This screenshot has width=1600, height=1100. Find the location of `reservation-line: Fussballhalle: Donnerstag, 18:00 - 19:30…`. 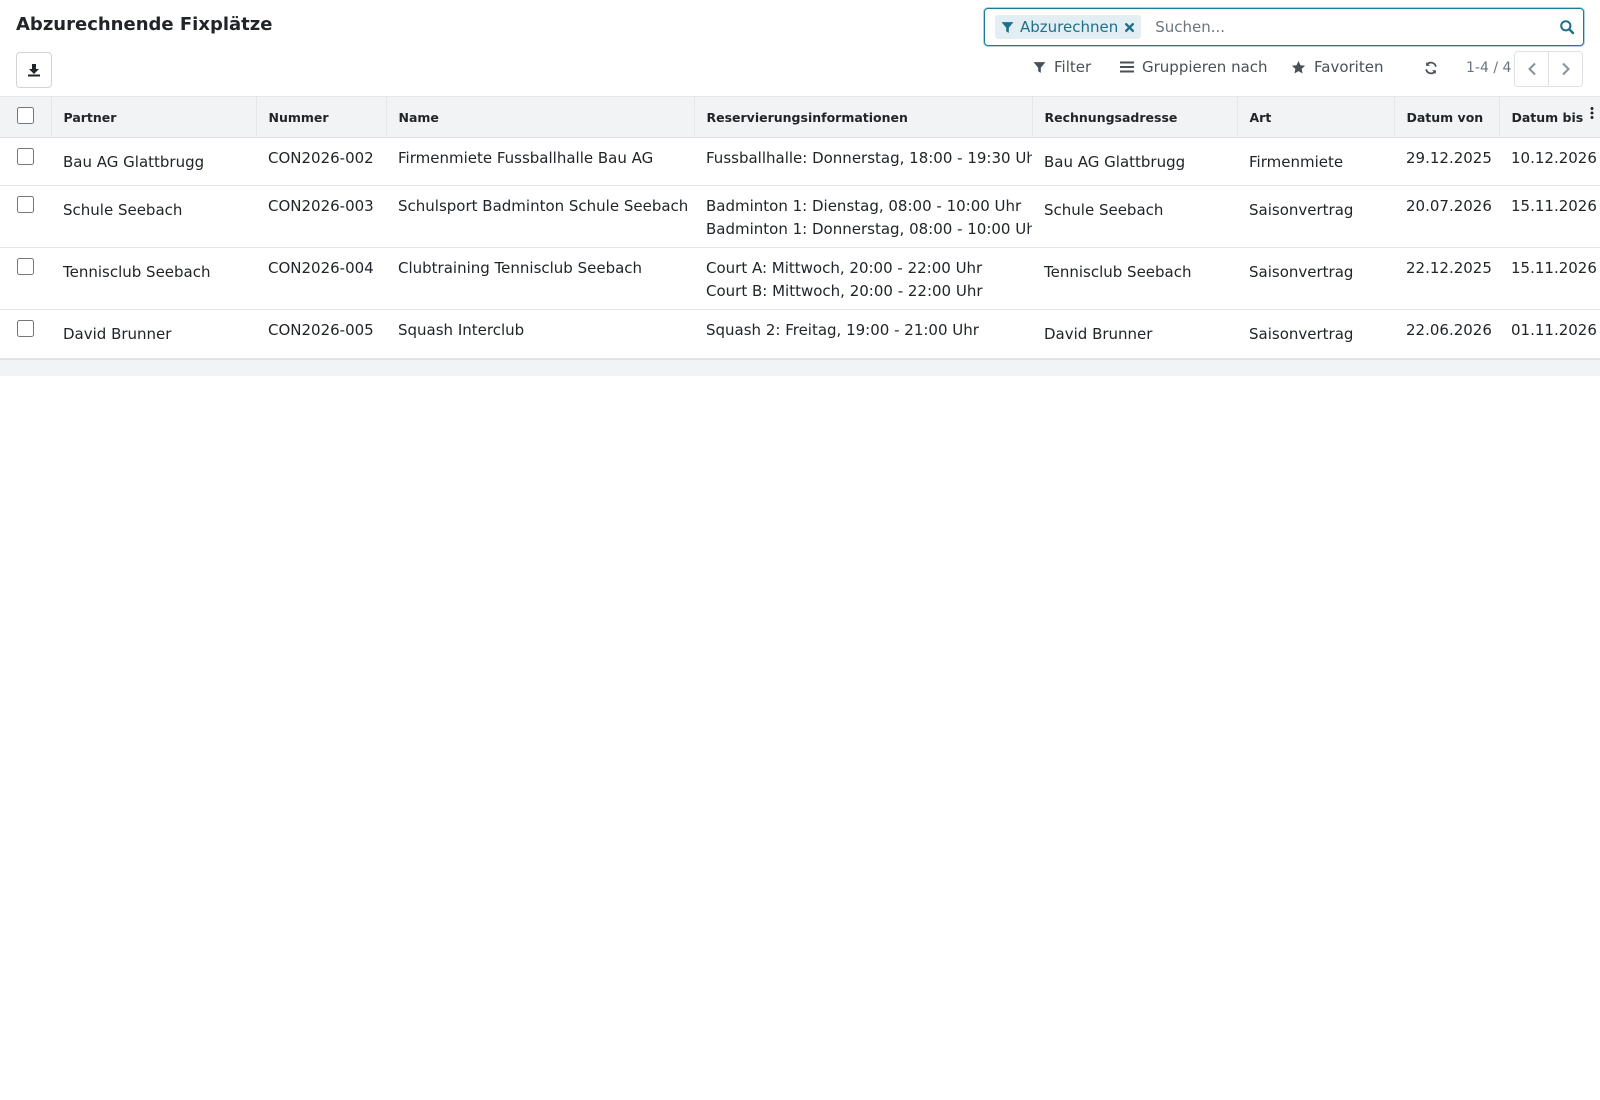

reservation-line: Fussballhalle: Donnerstag, 18:00 - 19:30… is located at coordinates (869, 158).